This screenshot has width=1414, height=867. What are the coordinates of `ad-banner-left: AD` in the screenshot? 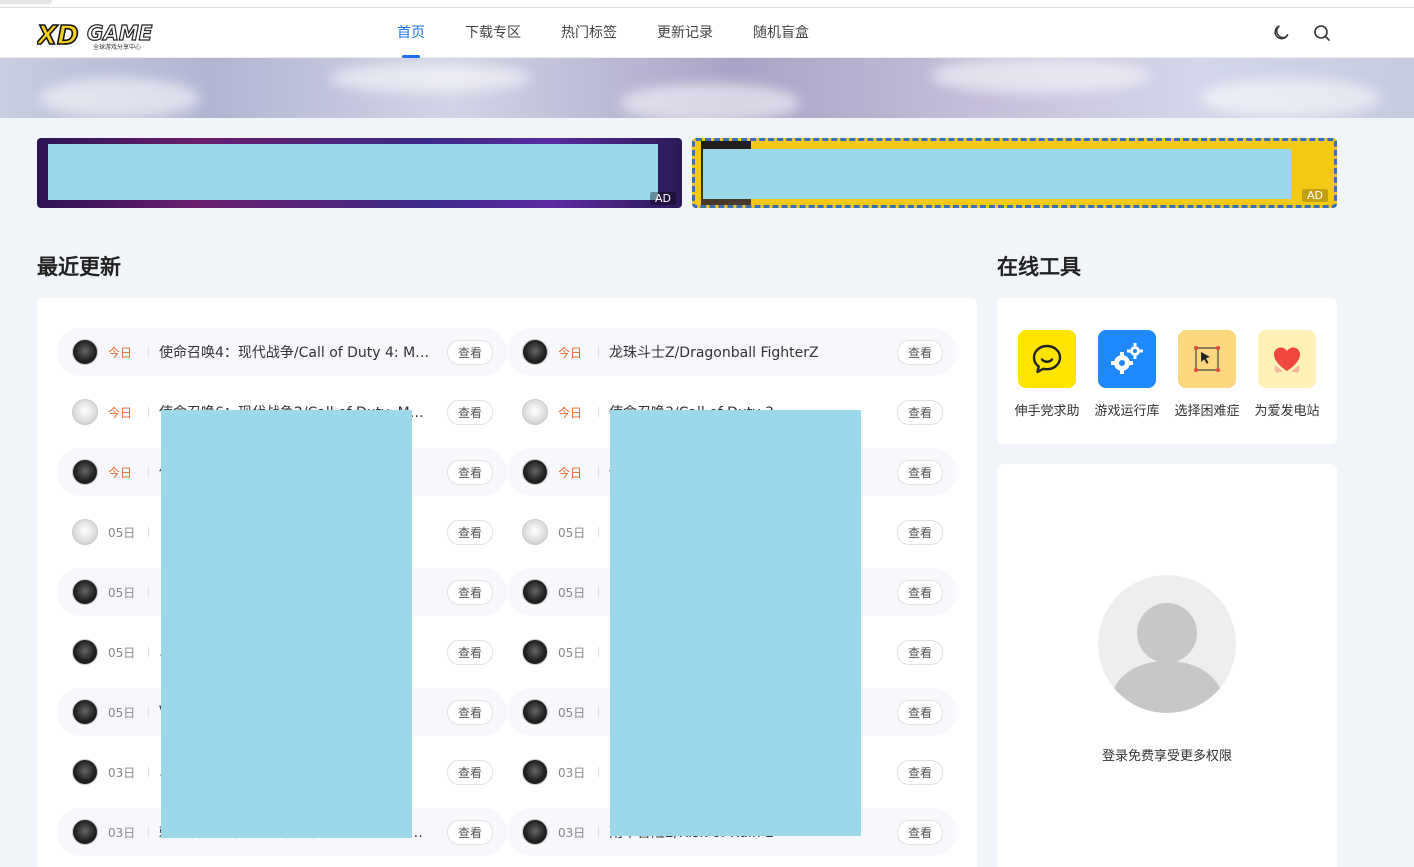 It's located at (359, 173).